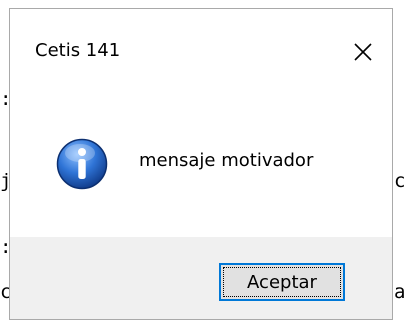  I want to click on background-text-fragment: a, so click(400, 292).